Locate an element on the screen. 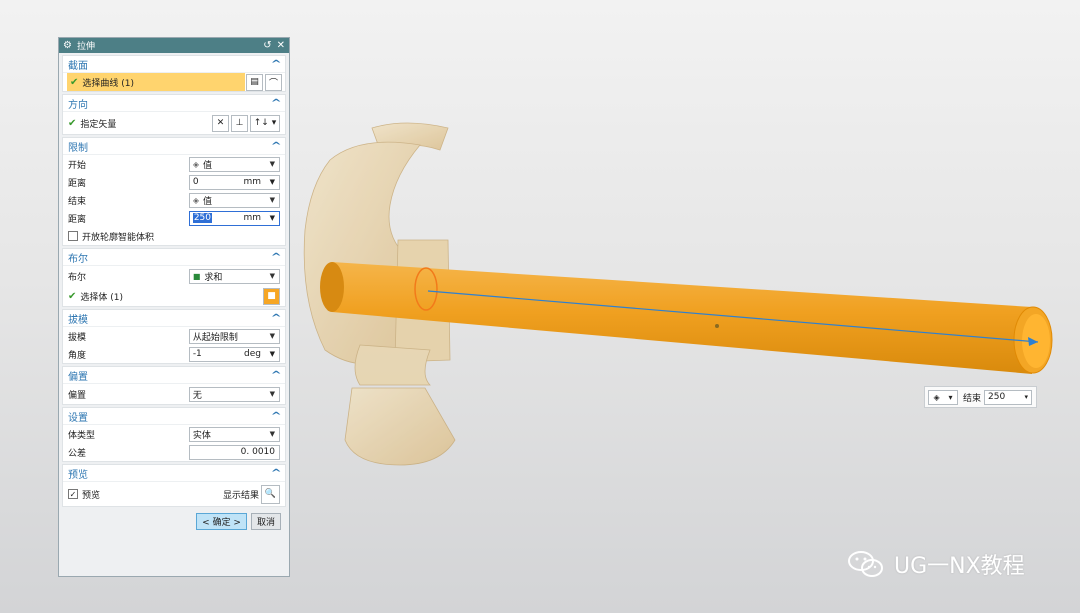  boolean-select: ■ 求和 ▼ is located at coordinates (234, 276).